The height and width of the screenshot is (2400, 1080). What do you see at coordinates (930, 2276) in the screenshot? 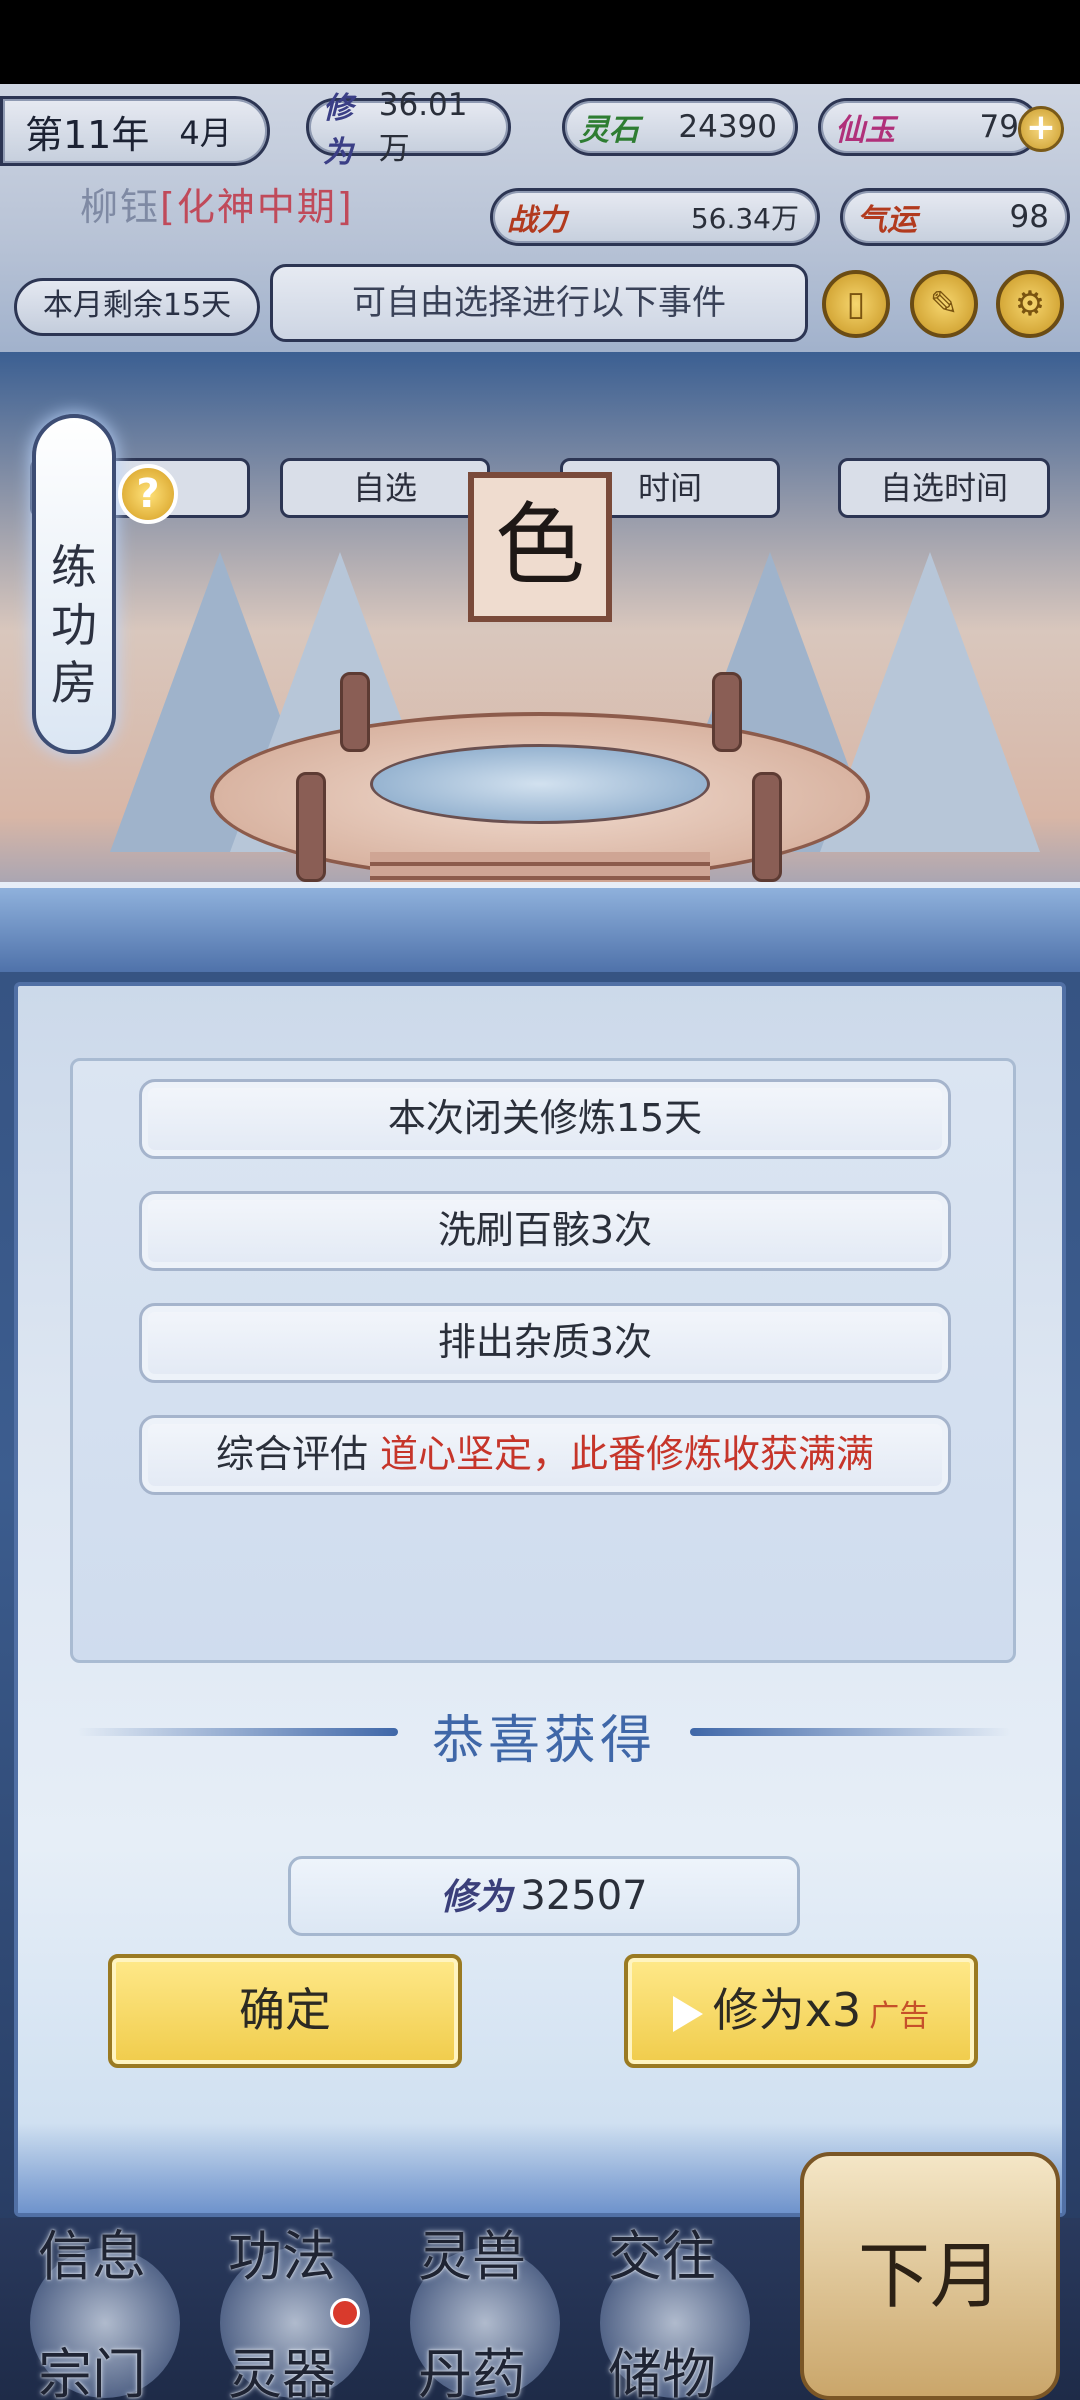
I see `next-month-button: 下月` at bounding box center [930, 2276].